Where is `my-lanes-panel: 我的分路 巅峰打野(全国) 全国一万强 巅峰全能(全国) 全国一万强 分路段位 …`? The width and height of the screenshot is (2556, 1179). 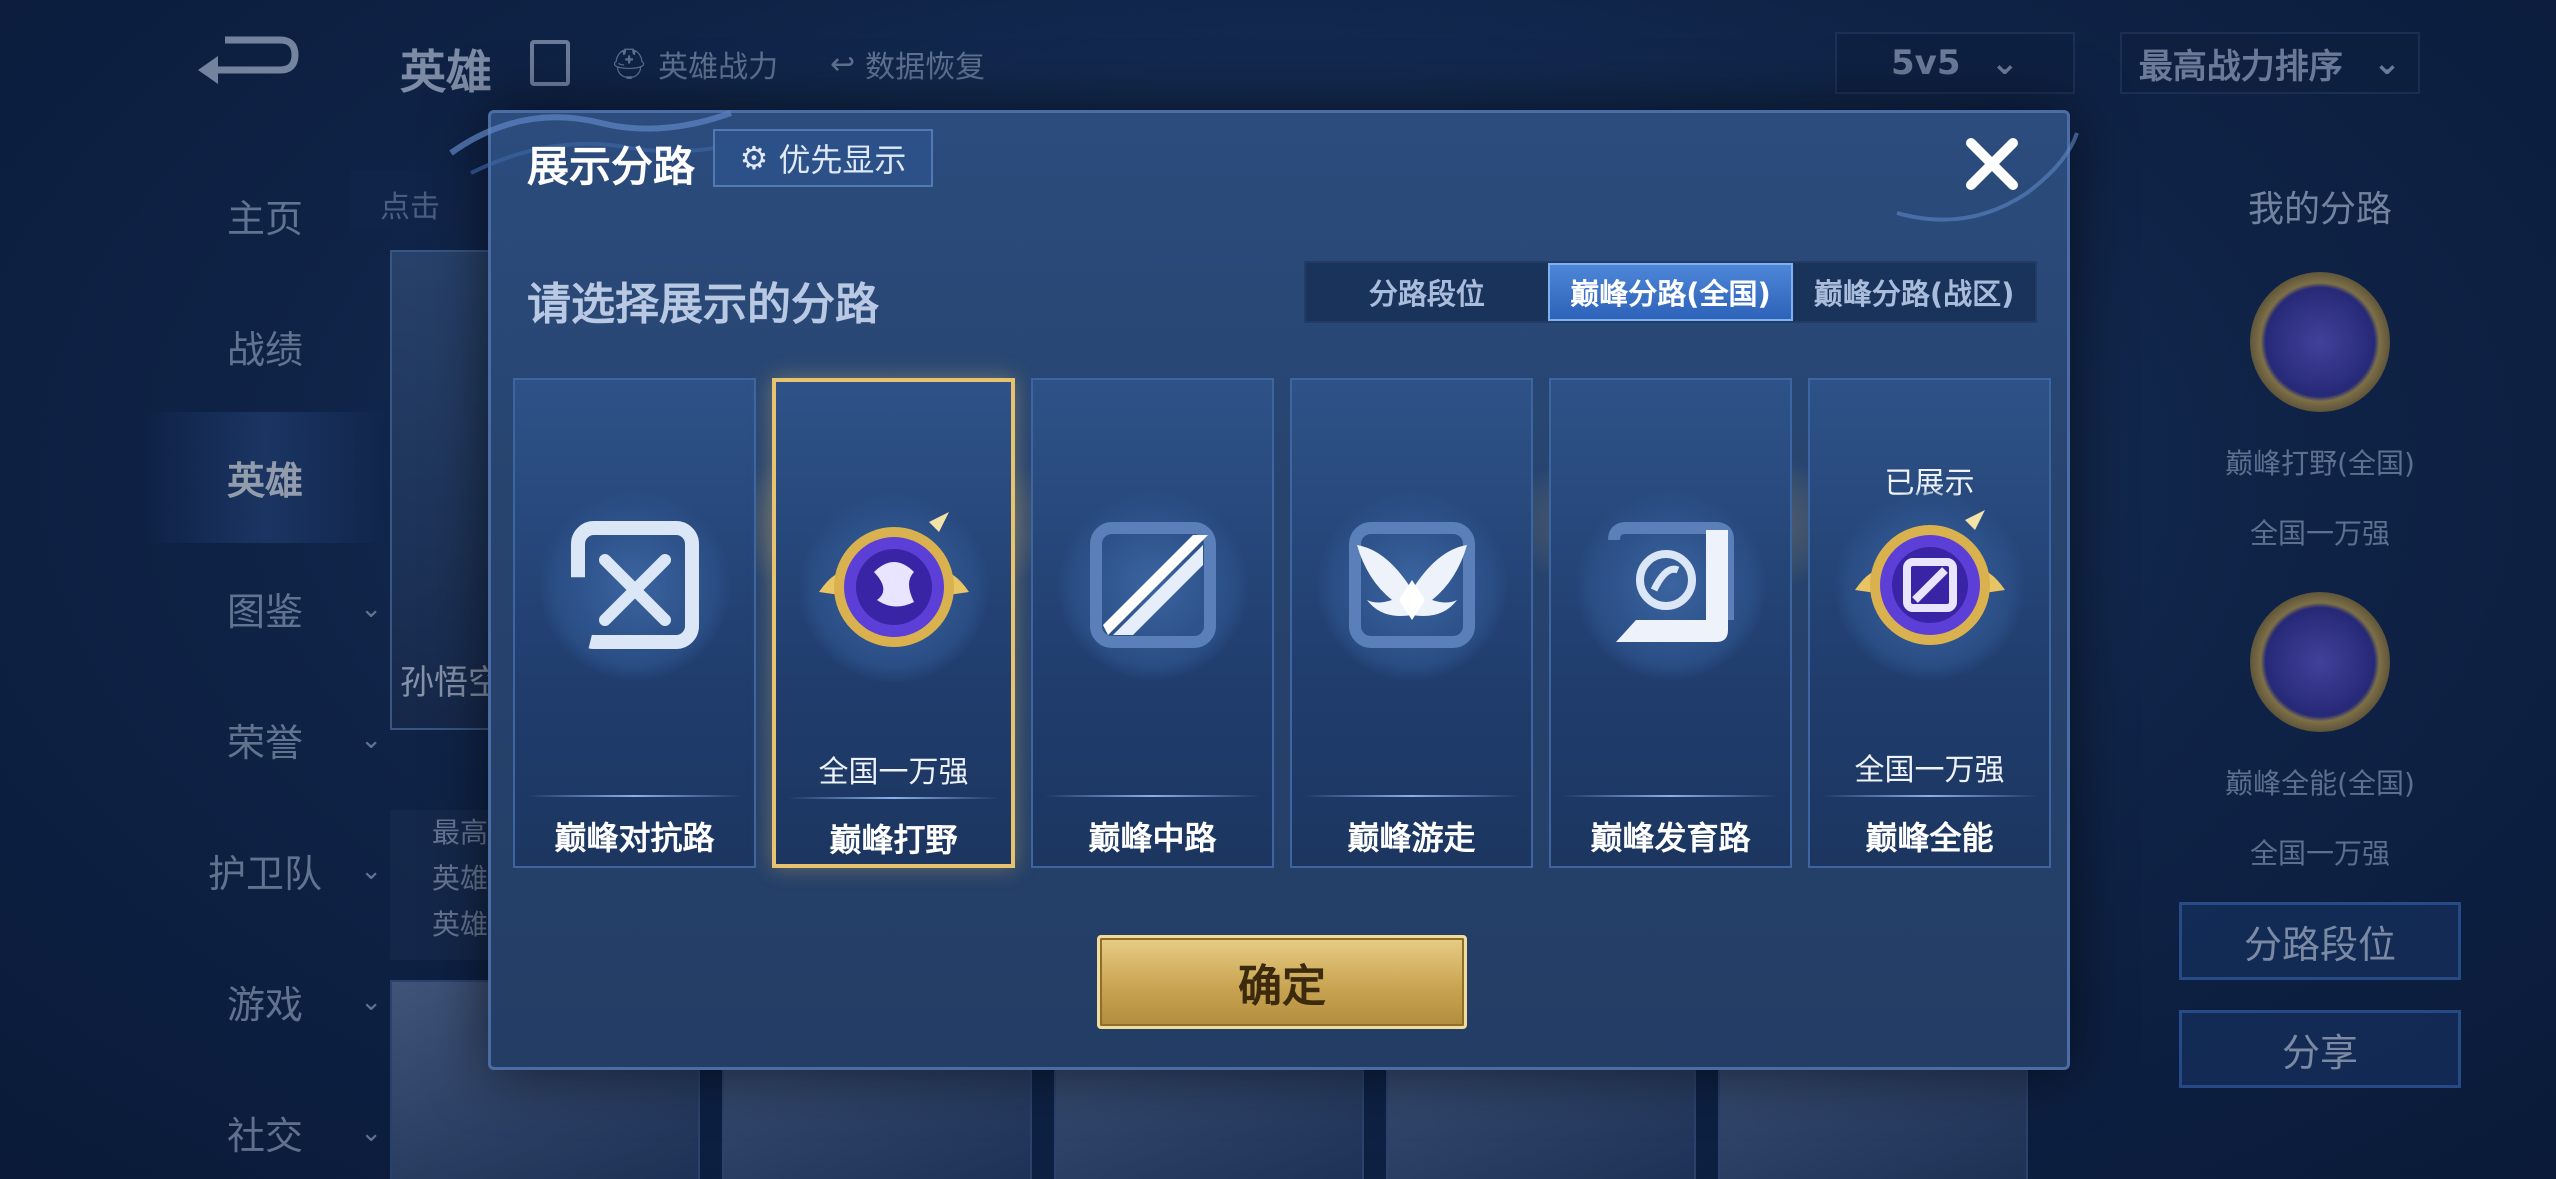
my-lanes-panel: 我的分路 巅峰打野(全国) 全国一万强 巅峰全能(全国) 全国一万强 分路段位 … is located at coordinates (2320, 619).